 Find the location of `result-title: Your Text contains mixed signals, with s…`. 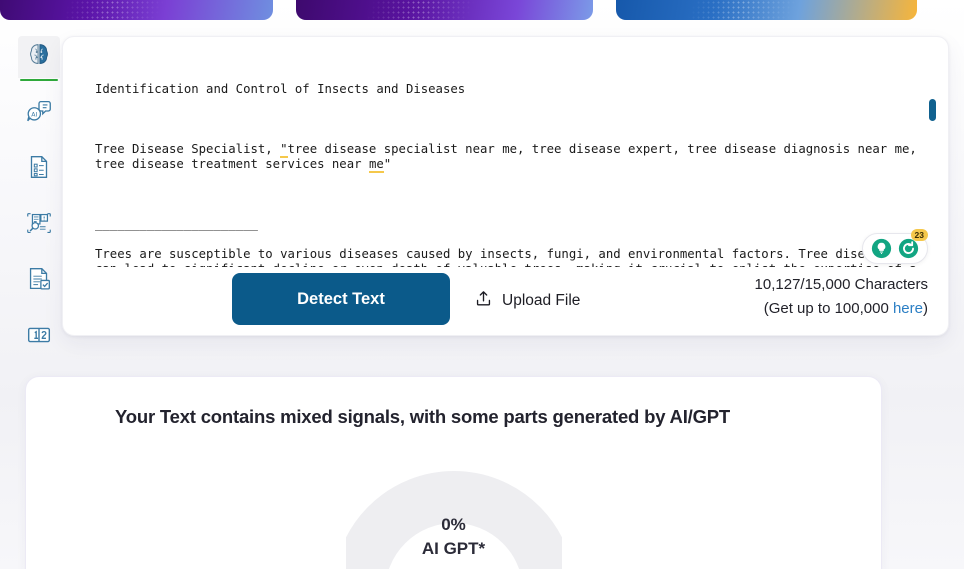

result-title: Your Text contains mixed signals, with s… is located at coordinates (423, 416).